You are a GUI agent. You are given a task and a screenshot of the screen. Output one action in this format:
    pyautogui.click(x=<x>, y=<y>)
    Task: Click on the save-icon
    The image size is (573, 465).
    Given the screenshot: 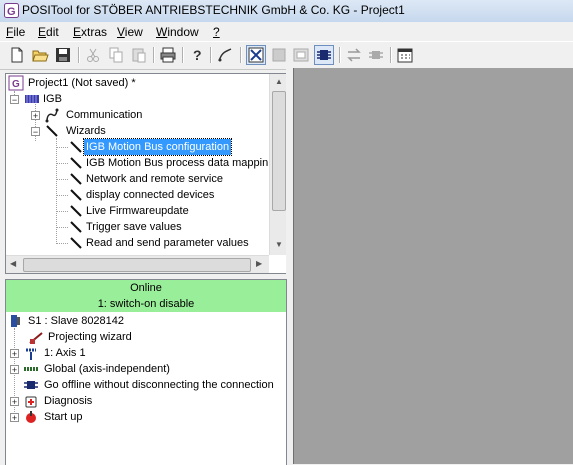 What is the action you would take?
    pyautogui.click(x=63, y=55)
    